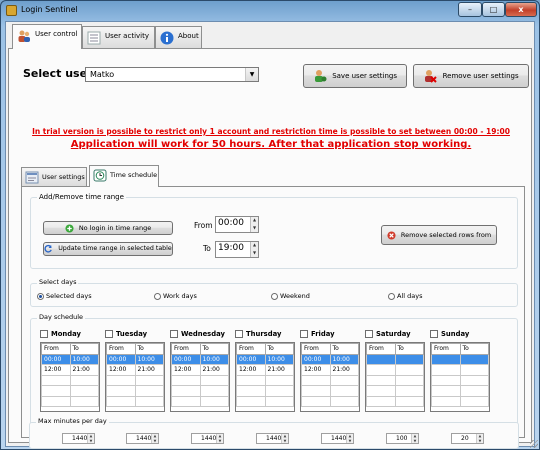  What do you see at coordinates (56, 370) in the screenshot?
I see `from-cell: 12:00` at bounding box center [56, 370].